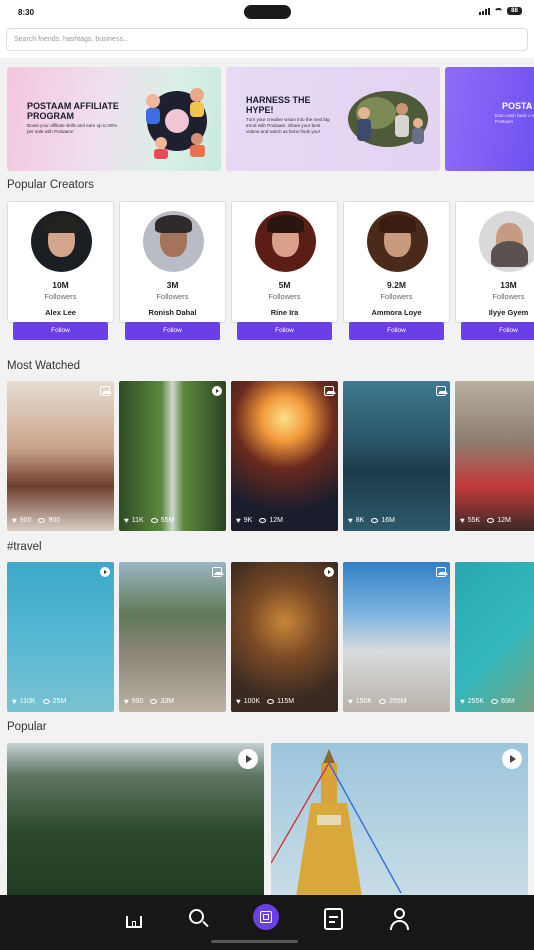 The image size is (534, 950). Describe the element at coordinates (476, 701) in the screenshot. I see `like-count: 255K` at that location.